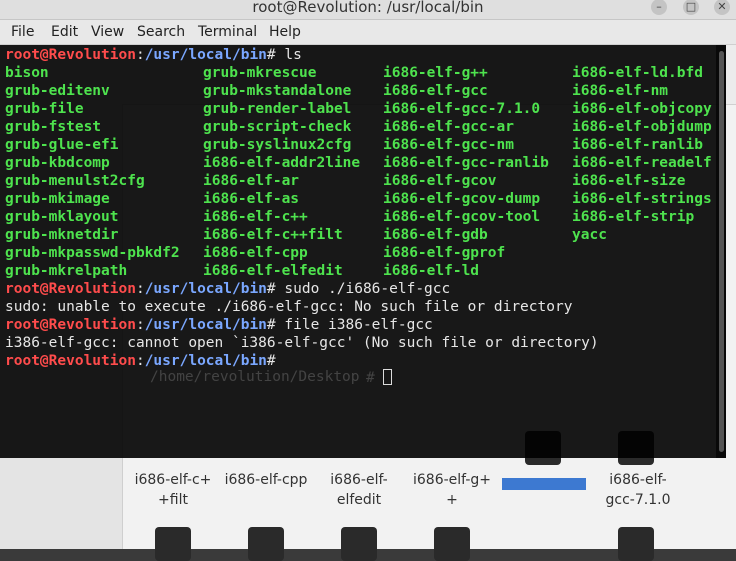  What do you see at coordinates (107, 32) in the screenshot?
I see `menu-view: View` at bounding box center [107, 32].